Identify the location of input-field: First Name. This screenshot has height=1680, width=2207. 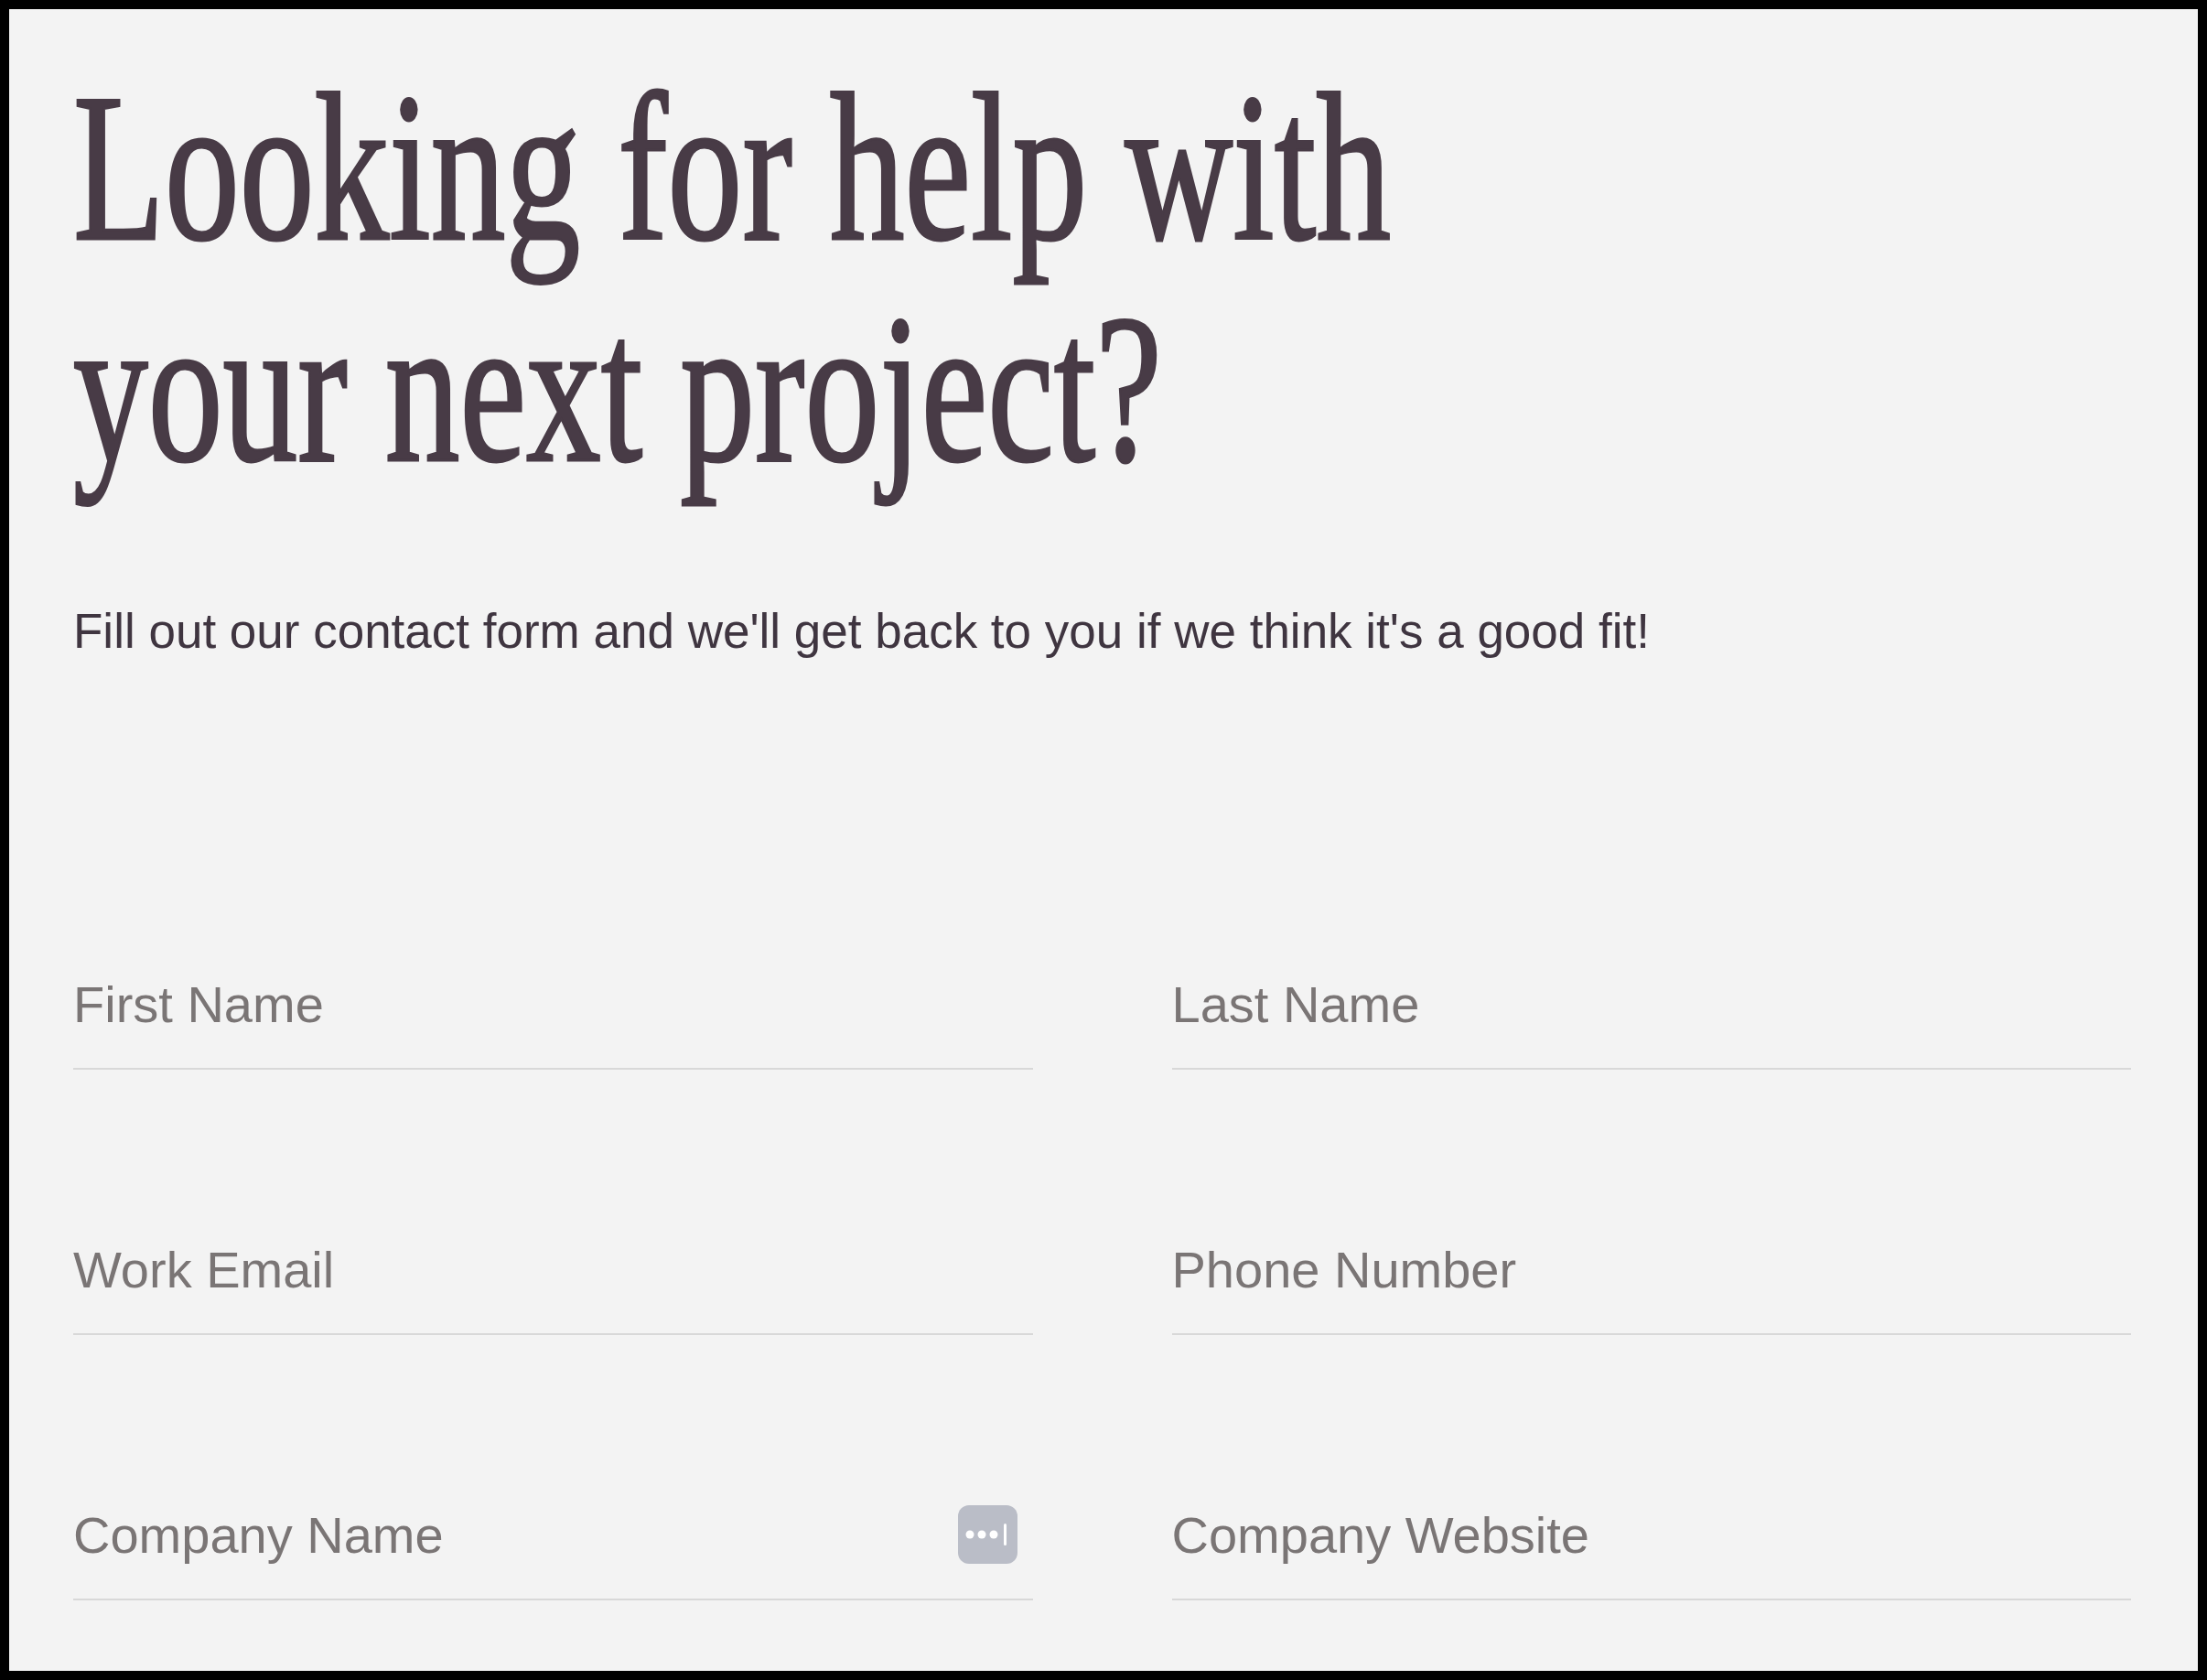
(553, 1014).